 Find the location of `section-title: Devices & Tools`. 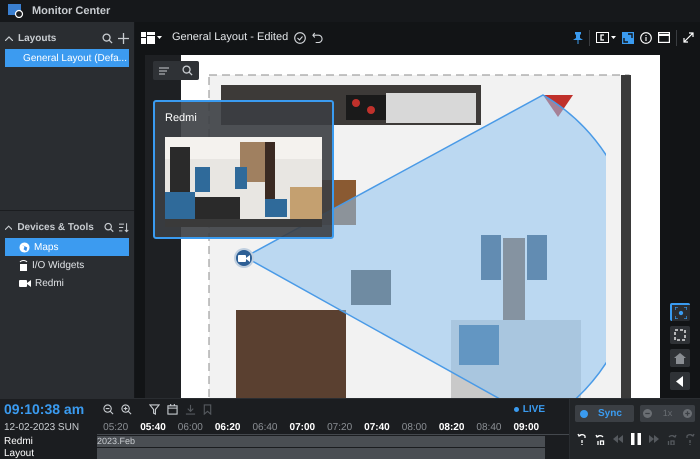

section-title: Devices & Tools is located at coordinates (55, 227).